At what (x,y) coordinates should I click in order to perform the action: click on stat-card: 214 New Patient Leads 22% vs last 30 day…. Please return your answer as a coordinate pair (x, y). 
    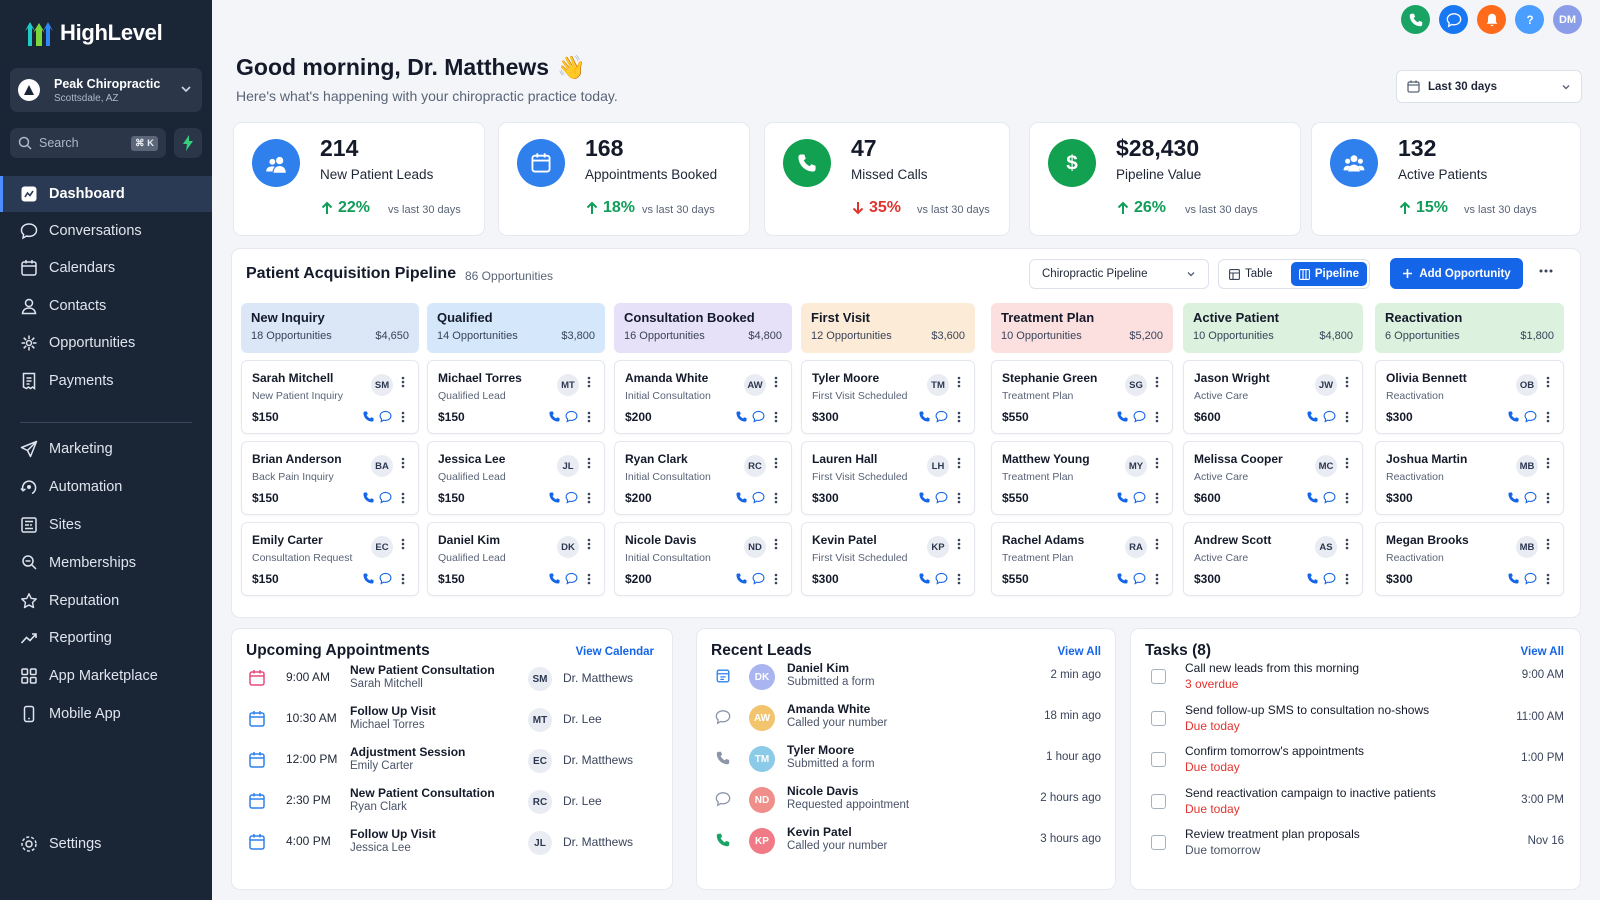
    Looking at the image, I should click on (359, 179).